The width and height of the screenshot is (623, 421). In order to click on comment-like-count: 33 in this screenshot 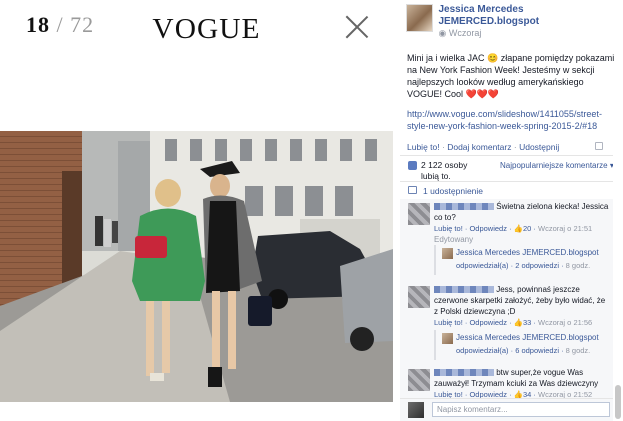, I will do `click(527, 322)`.